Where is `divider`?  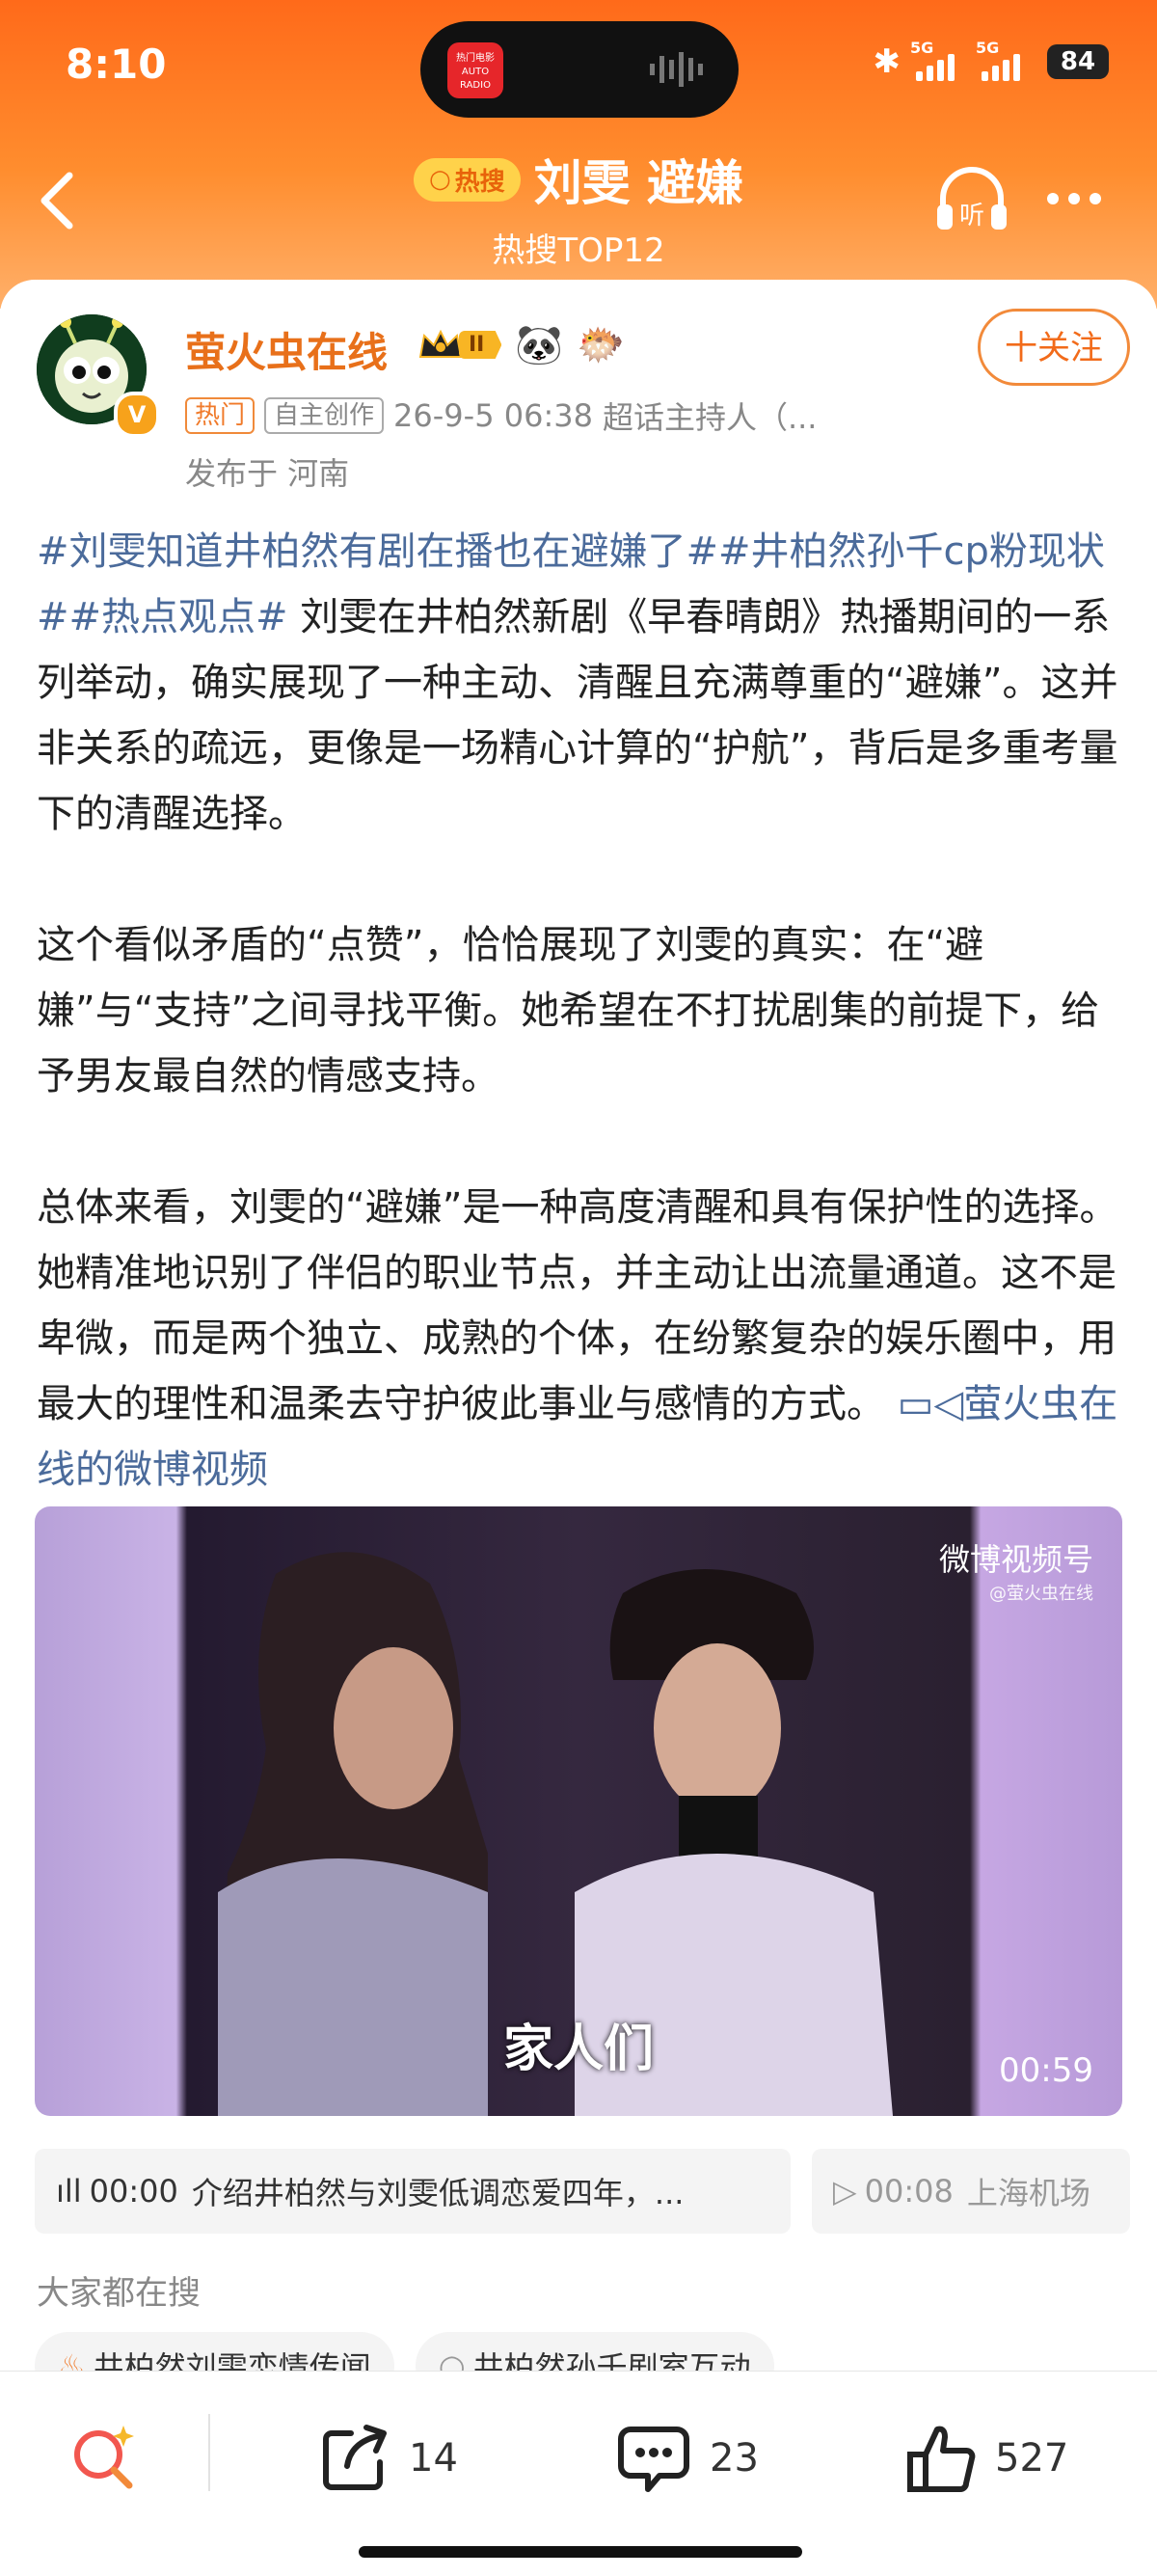 divider is located at coordinates (209, 2452).